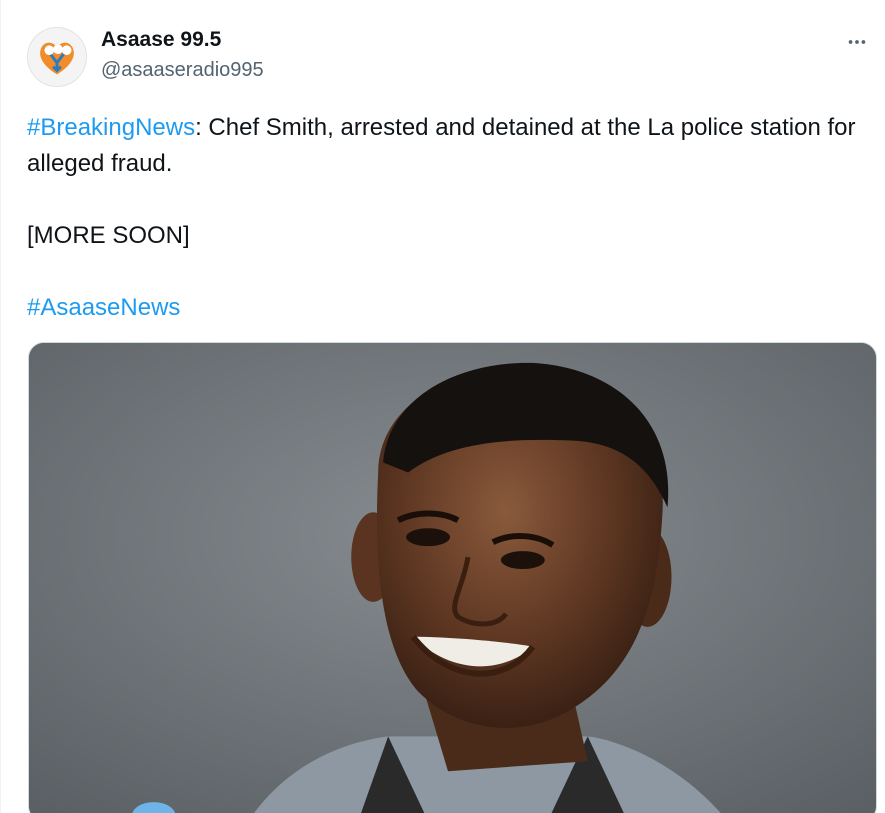  I want to click on more-horizontal-icon, so click(857, 42).